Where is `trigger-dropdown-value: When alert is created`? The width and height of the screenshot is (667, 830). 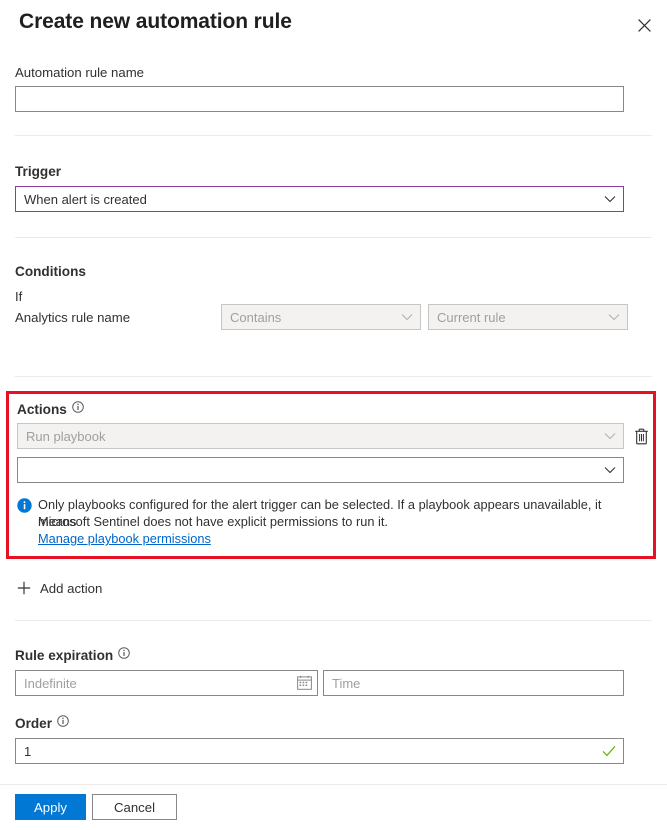 trigger-dropdown-value: When alert is created is located at coordinates (85, 199).